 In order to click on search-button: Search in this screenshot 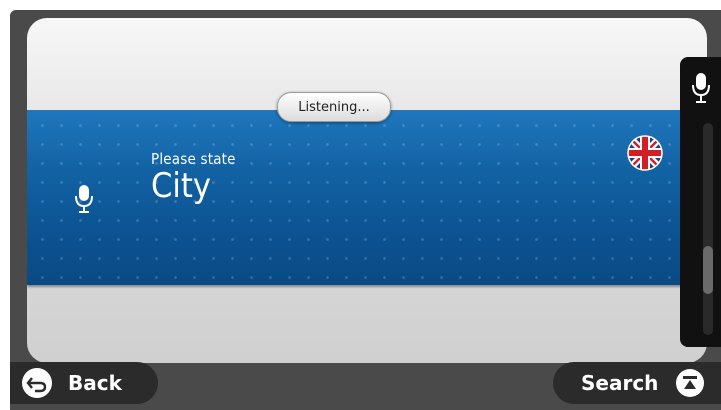, I will do `click(637, 383)`.